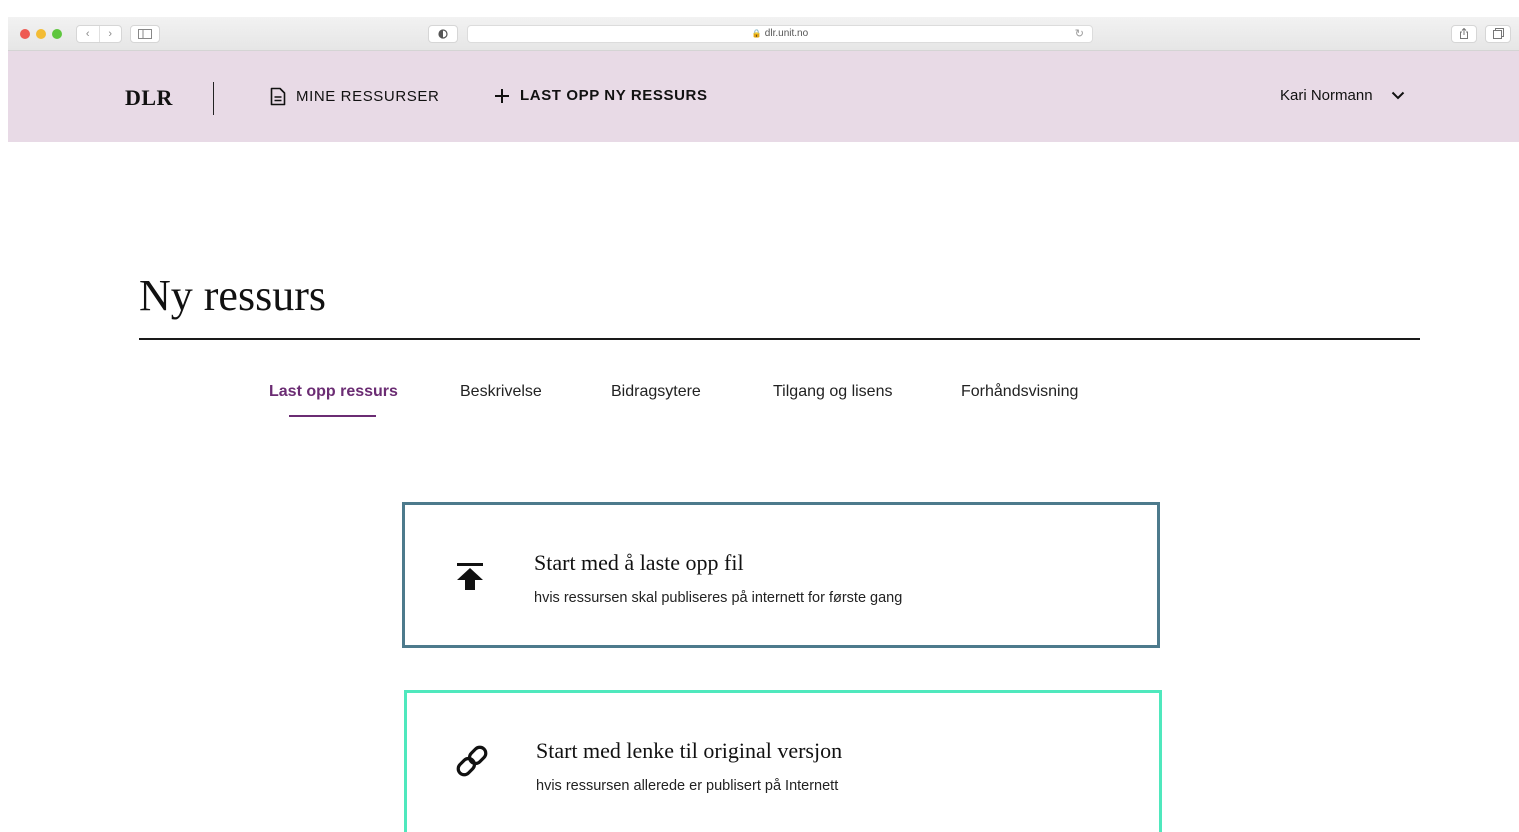  What do you see at coordinates (656, 392) in the screenshot?
I see `step-contributors: Bidragsytere` at bounding box center [656, 392].